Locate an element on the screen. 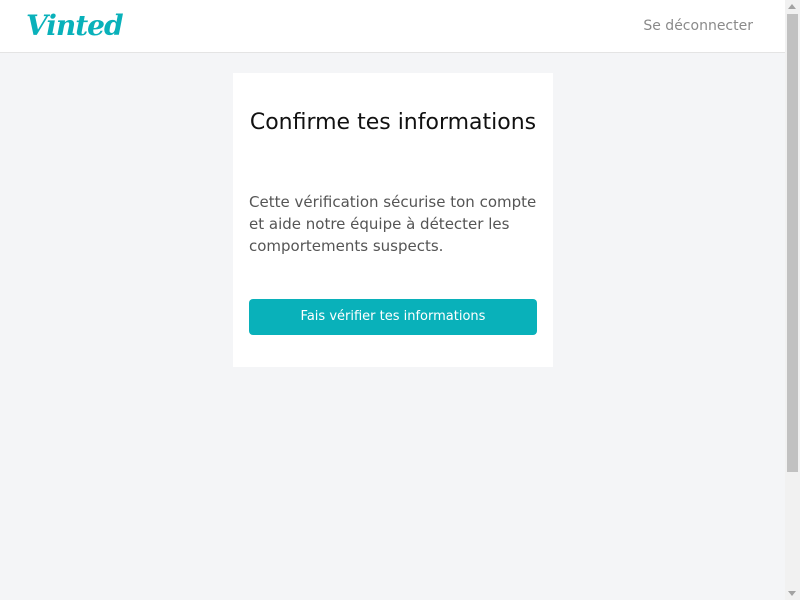 The image size is (800, 600). vertical-scrollbar is located at coordinates (792, 300).